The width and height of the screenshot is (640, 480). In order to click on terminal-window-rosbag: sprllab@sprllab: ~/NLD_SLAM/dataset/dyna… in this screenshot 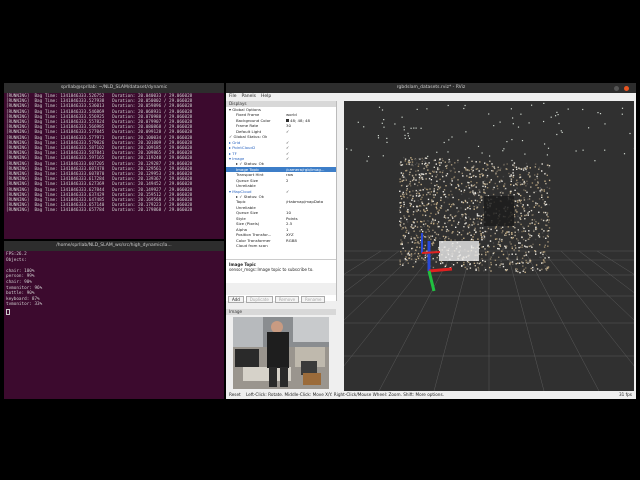, I will do `click(114, 161)`.